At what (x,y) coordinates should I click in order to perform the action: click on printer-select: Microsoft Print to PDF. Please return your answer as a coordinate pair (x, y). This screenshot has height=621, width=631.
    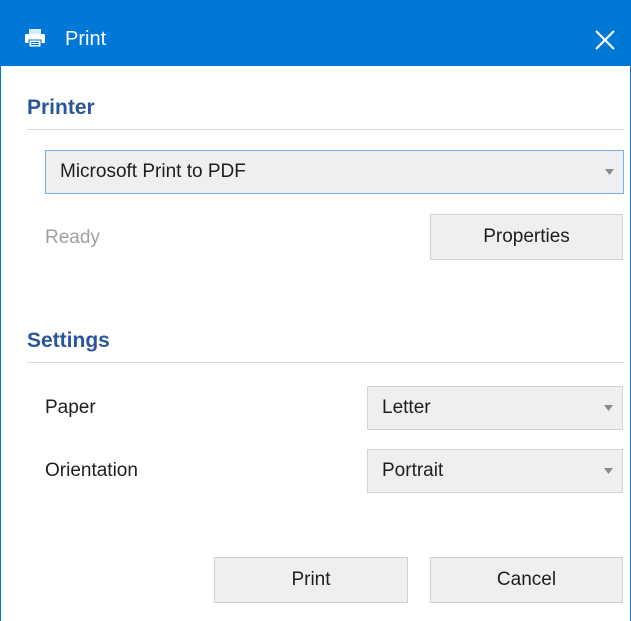
    Looking at the image, I should click on (334, 172).